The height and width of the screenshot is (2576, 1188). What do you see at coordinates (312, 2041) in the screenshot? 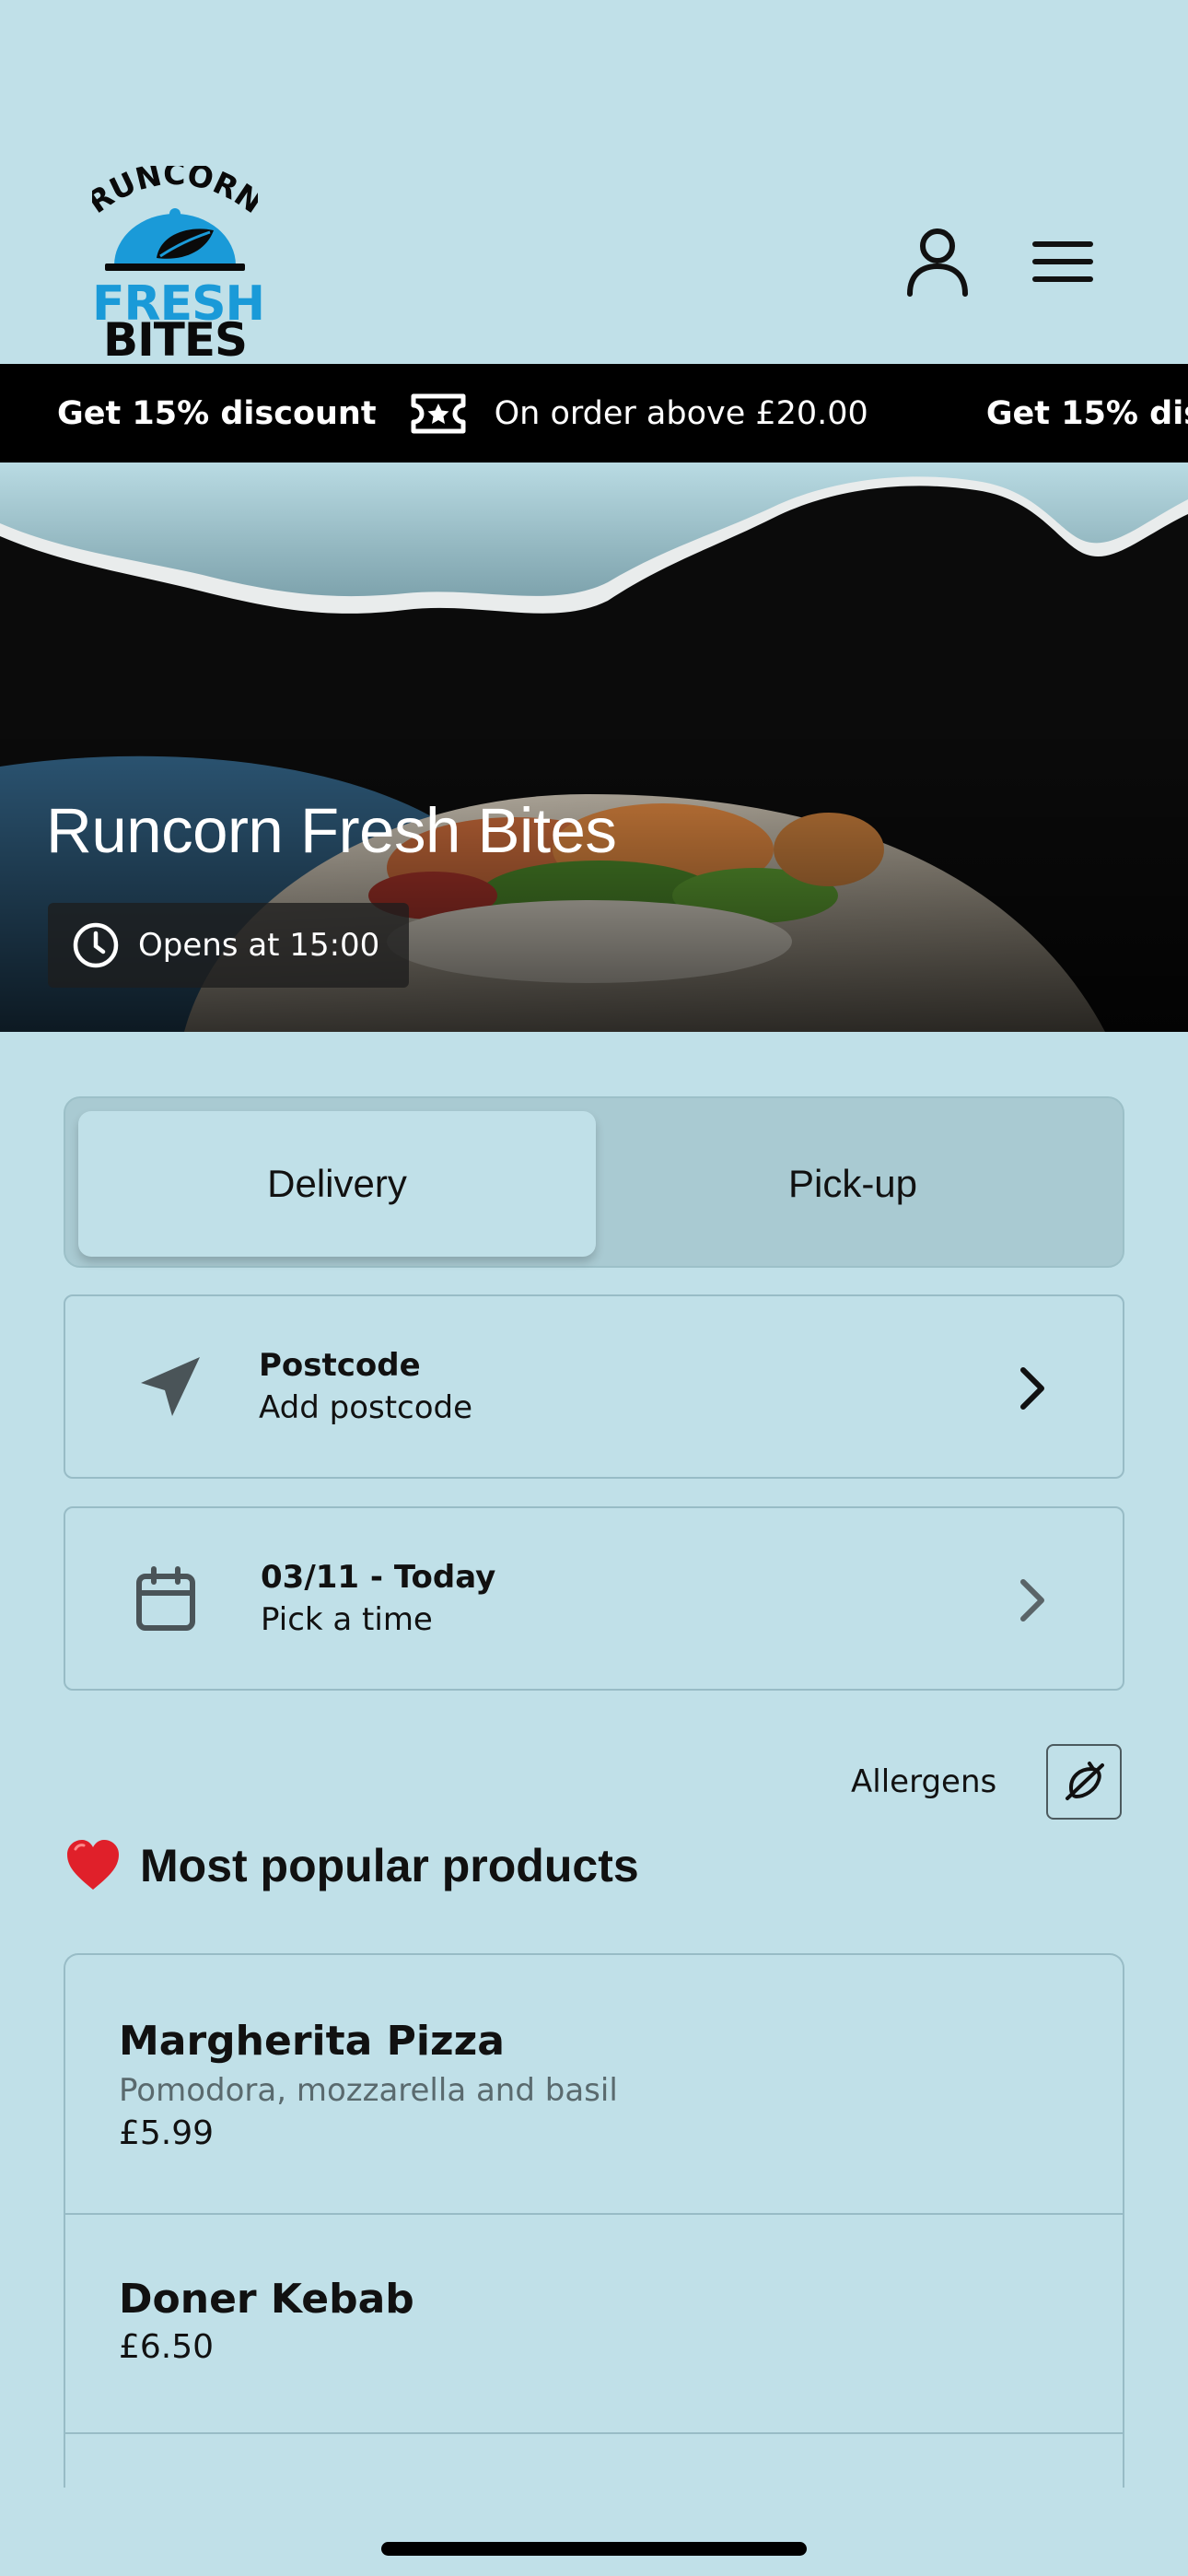
I see `product-name: Margherita Pizza` at bounding box center [312, 2041].